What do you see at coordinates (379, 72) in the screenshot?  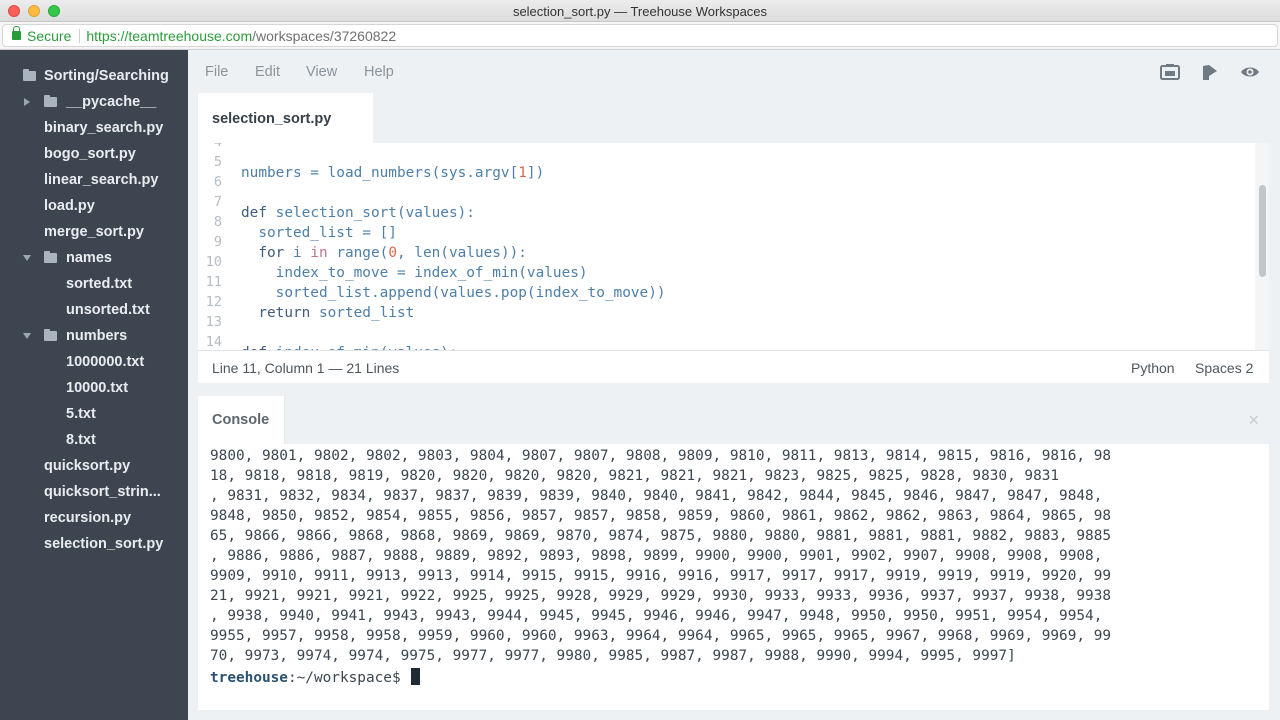 I see `menu-help: Help` at bounding box center [379, 72].